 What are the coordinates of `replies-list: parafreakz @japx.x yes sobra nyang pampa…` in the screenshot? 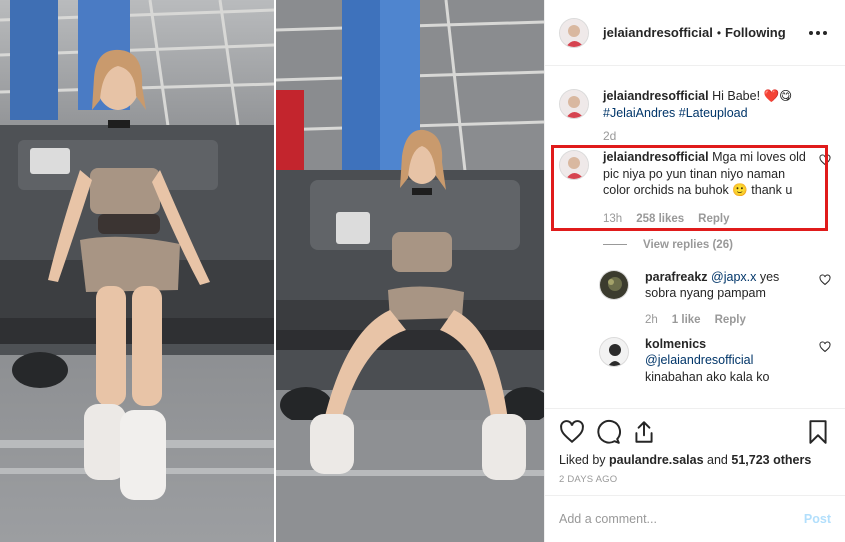 It's located at (715, 327).